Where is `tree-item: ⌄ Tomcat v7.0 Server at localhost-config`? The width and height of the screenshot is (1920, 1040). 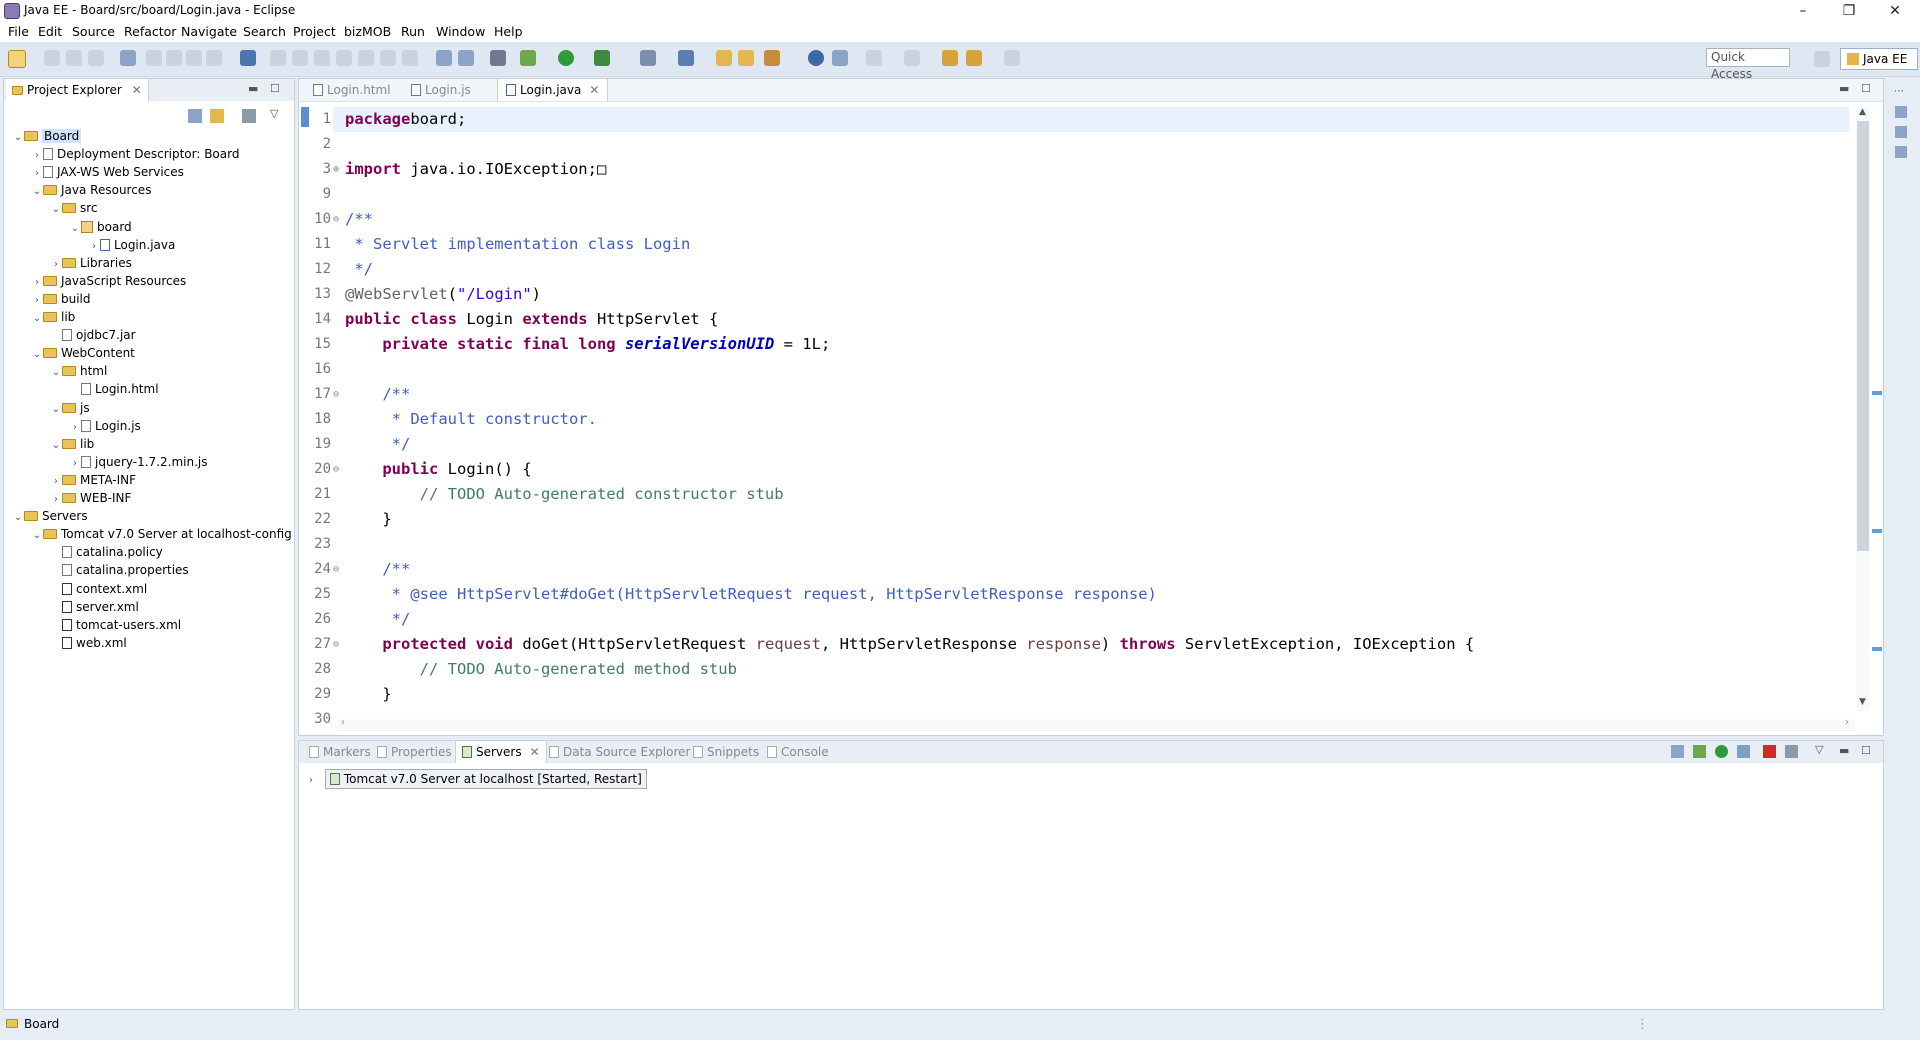 tree-item: ⌄ Tomcat v7.0 Server at localhost-config is located at coordinates (161, 534).